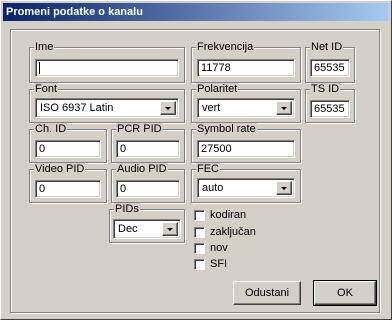 The image size is (392, 320). Describe the element at coordinates (148, 149) in the screenshot. I see `pcr-pid-input: 0` at that location.